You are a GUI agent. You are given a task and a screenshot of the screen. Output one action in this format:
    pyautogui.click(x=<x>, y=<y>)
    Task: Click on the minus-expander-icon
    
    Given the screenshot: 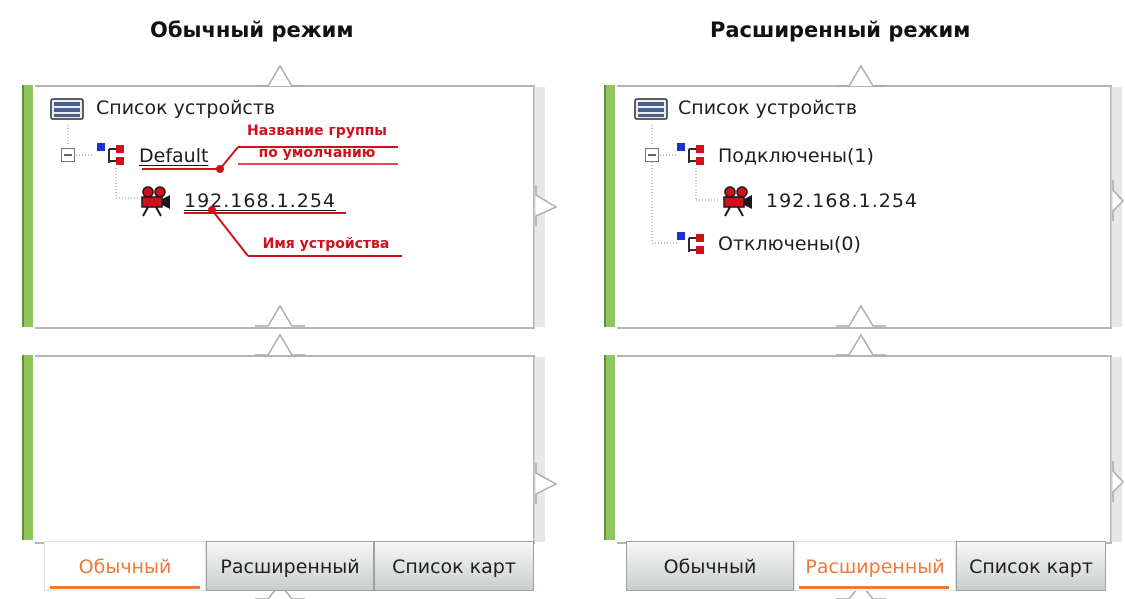 What is the action you would take?
    pyautogui.click(x=652, y=155)
    